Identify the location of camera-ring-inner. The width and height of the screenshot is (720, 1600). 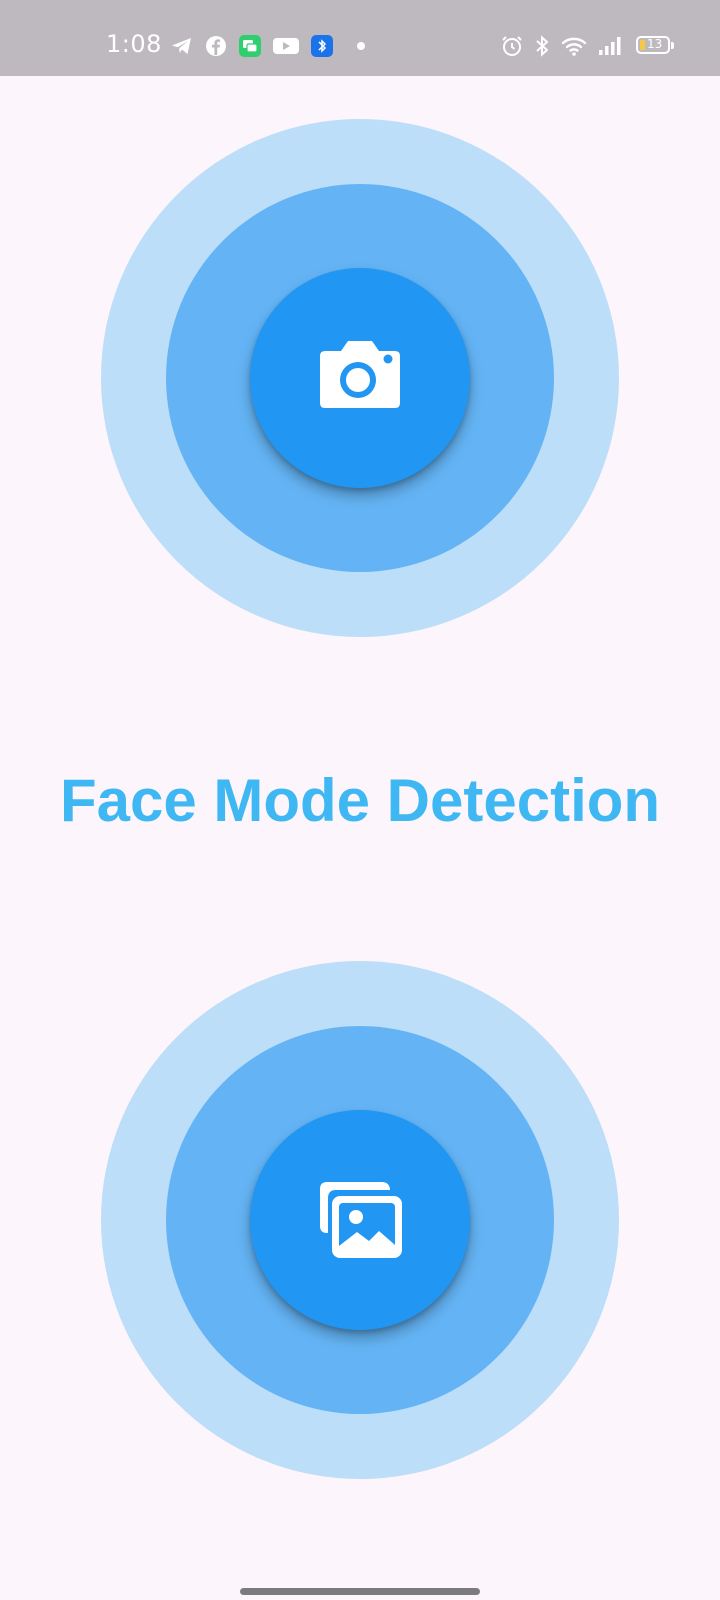
(360, 378).